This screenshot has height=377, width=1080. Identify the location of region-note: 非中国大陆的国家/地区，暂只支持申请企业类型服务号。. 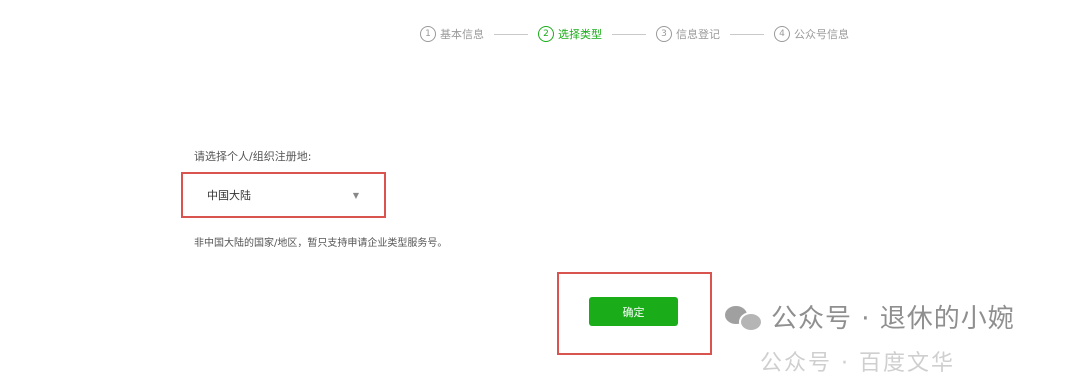
(321, 243).